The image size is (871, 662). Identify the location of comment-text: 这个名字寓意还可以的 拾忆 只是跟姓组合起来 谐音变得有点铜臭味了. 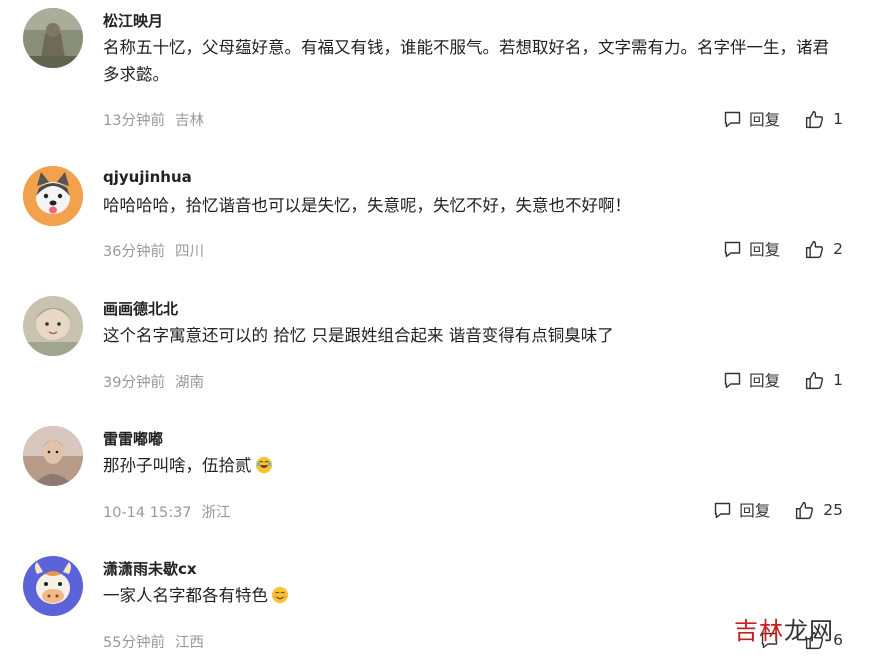
(358, 335).